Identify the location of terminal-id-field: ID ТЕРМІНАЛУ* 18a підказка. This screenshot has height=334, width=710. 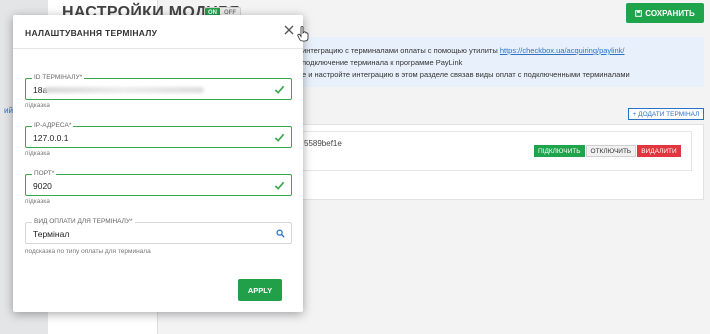
(158, 91).